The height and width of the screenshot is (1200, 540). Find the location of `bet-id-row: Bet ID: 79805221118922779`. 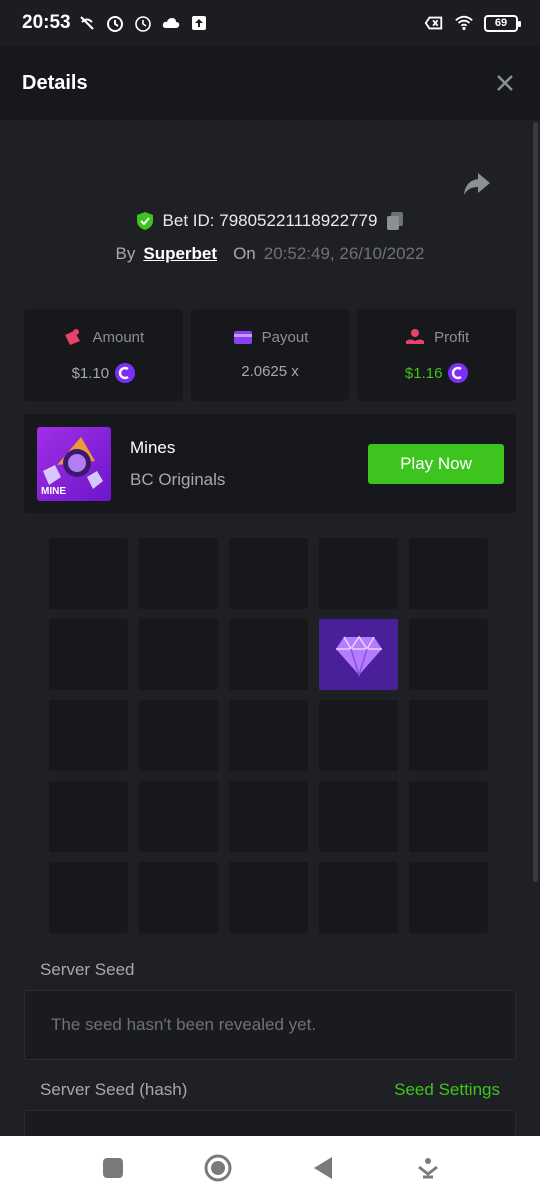

bet-id-row: Bet ID: 79805221118922779 is located at coordinates (270, 221).